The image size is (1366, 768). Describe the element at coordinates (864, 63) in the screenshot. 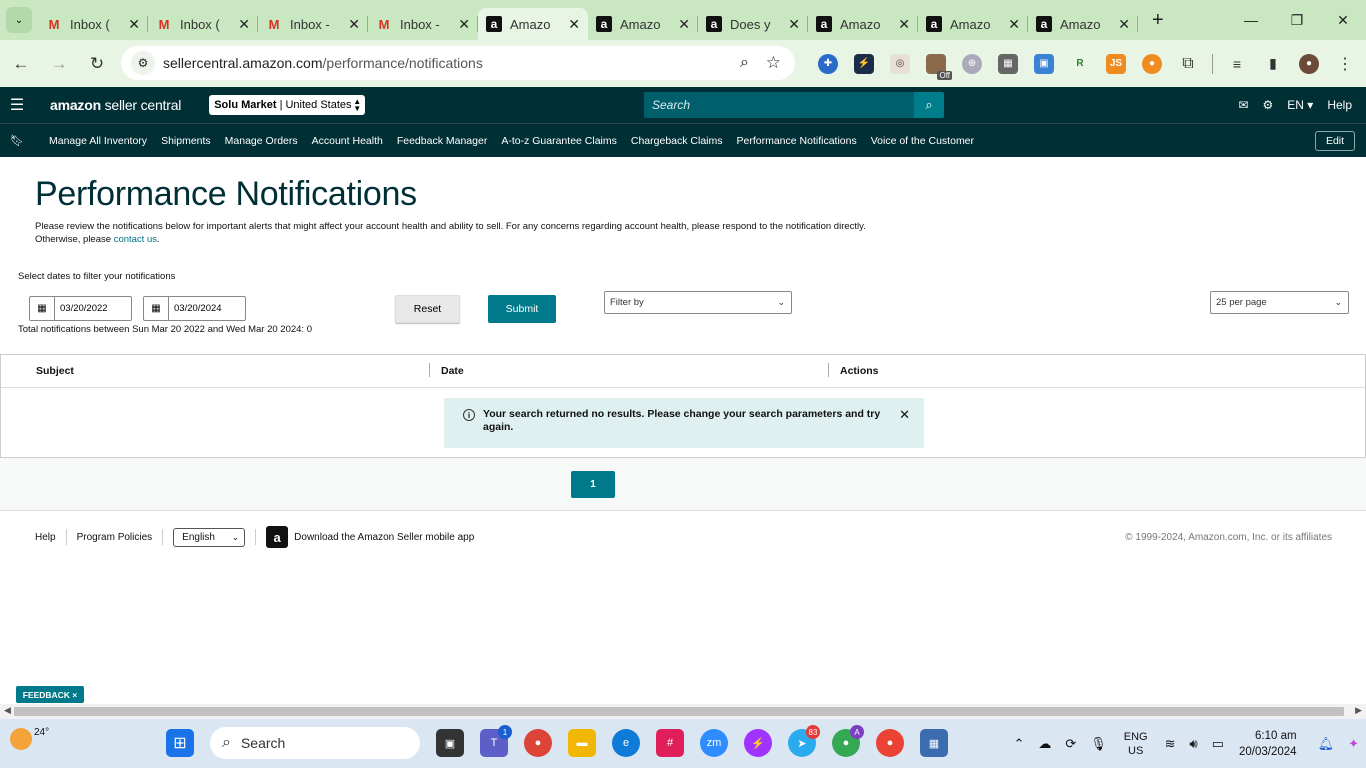

I see `extension-icon: ⚡` at that location.